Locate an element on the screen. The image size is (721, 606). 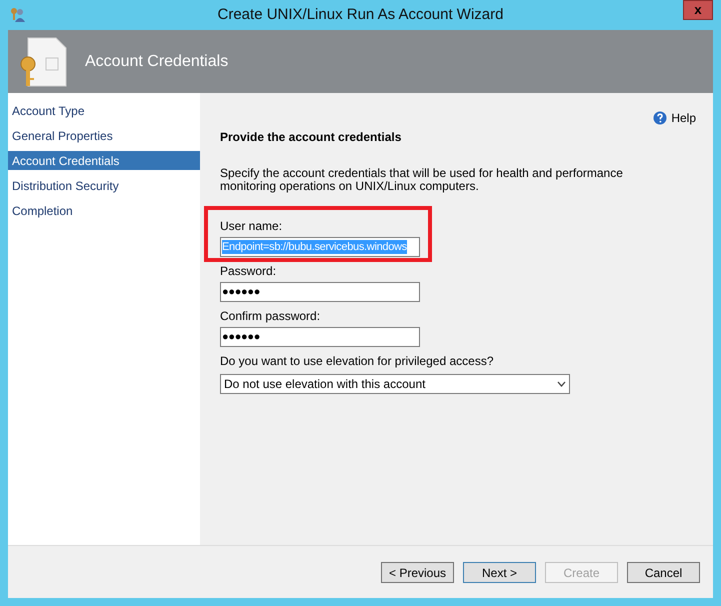
description-text: Specify the account credentials that will be used for health and performance monitoring operations on UNIX/Linux computers. is located at coordinates (422, 180).